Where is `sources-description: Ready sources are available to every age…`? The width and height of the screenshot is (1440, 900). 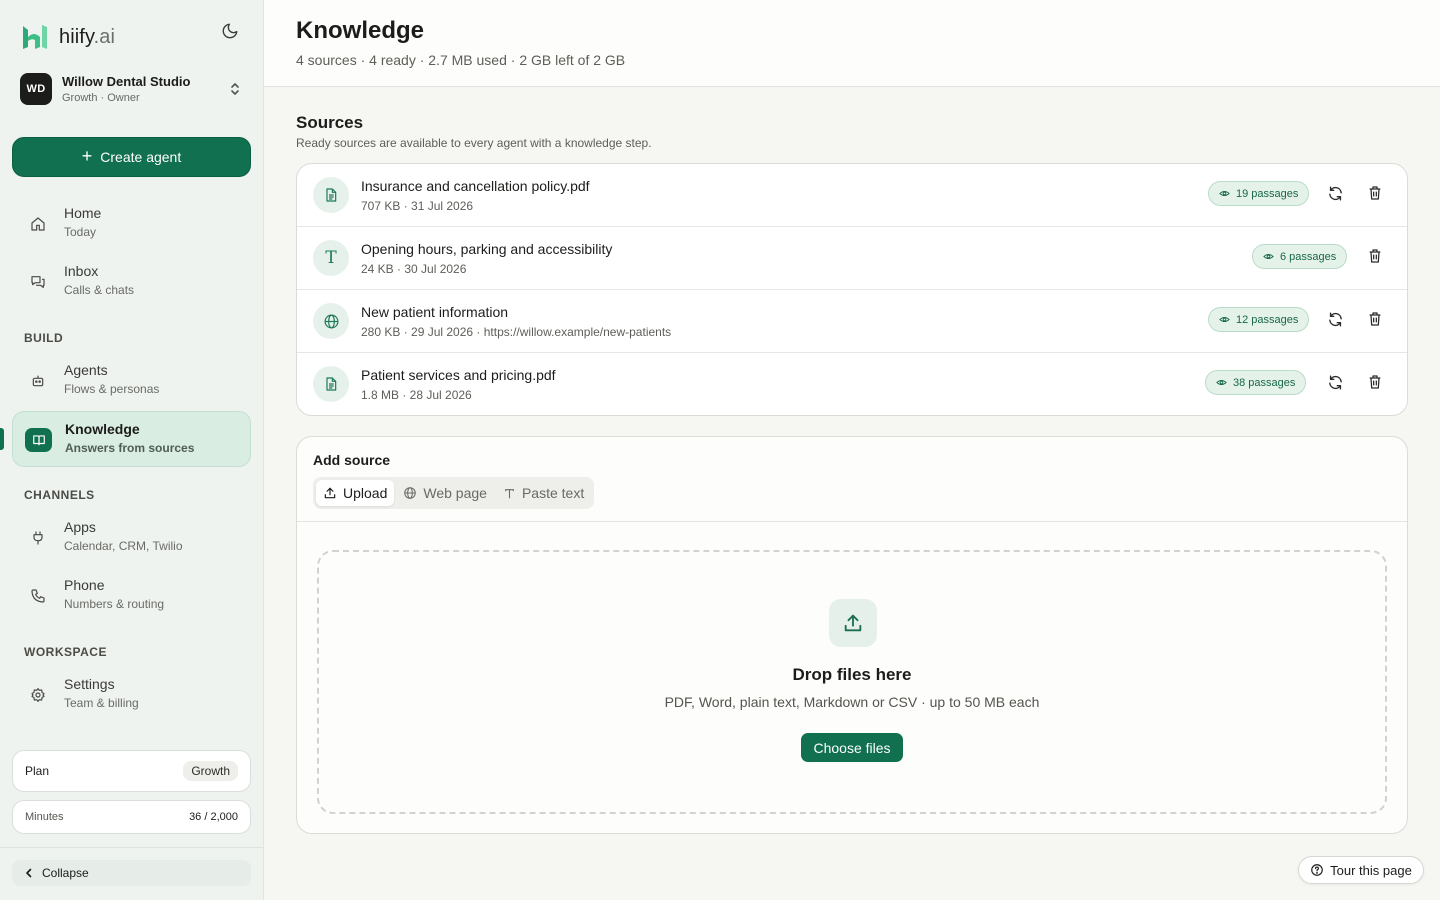 sources-description: Ready sources are available to every age… is located at coordinates (474, 143).